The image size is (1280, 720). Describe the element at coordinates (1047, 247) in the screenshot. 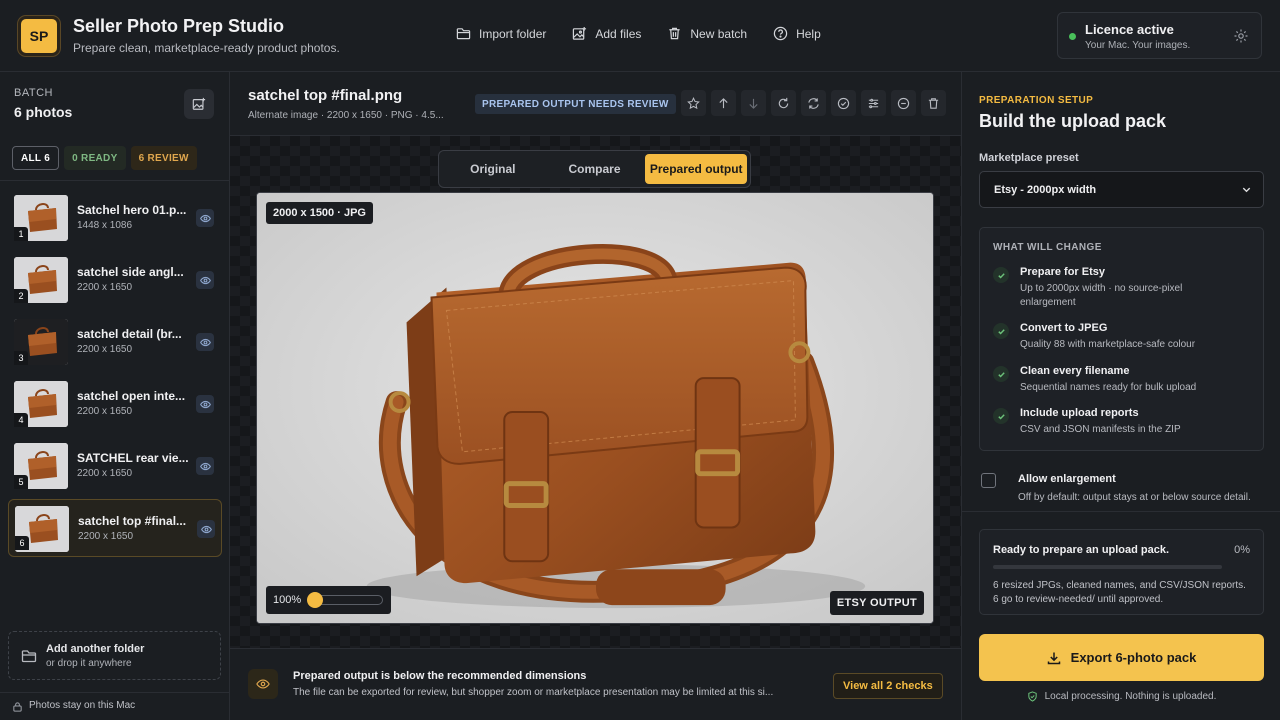

I see `changes-heading: WHAT WILL CHANGE` at that location.